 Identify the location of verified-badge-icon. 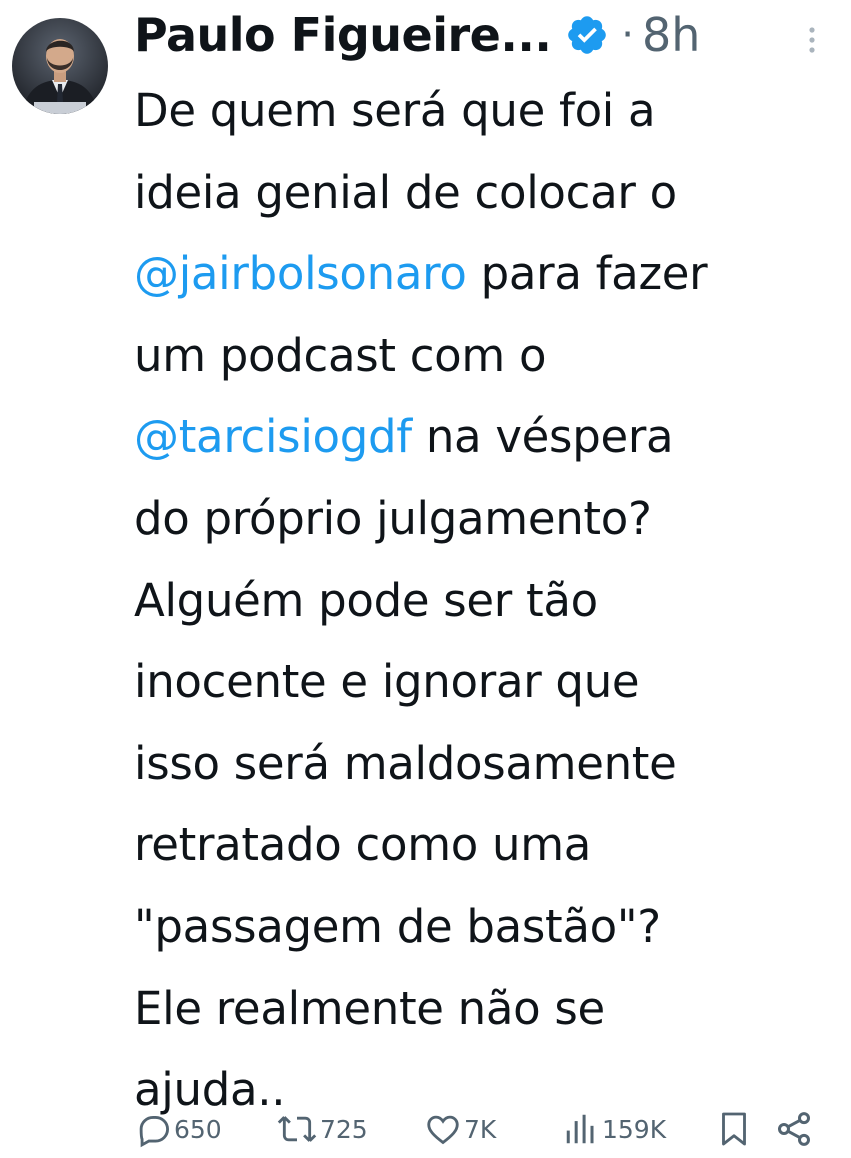
(587, 35).